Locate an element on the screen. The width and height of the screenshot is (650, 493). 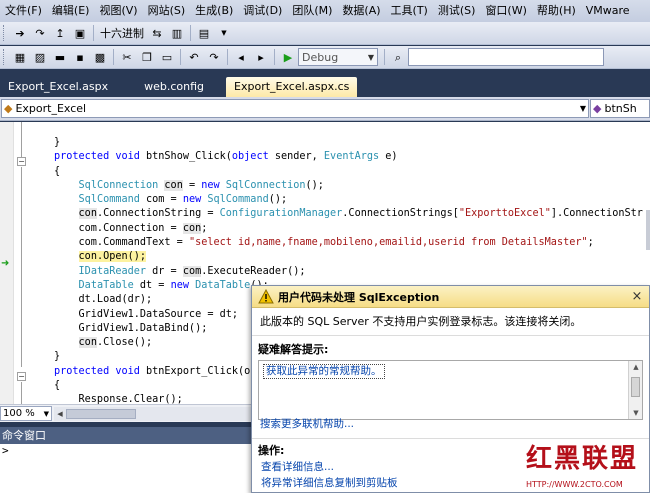
scroll-left-icon: ◀ is located at coordinates (60, 414).